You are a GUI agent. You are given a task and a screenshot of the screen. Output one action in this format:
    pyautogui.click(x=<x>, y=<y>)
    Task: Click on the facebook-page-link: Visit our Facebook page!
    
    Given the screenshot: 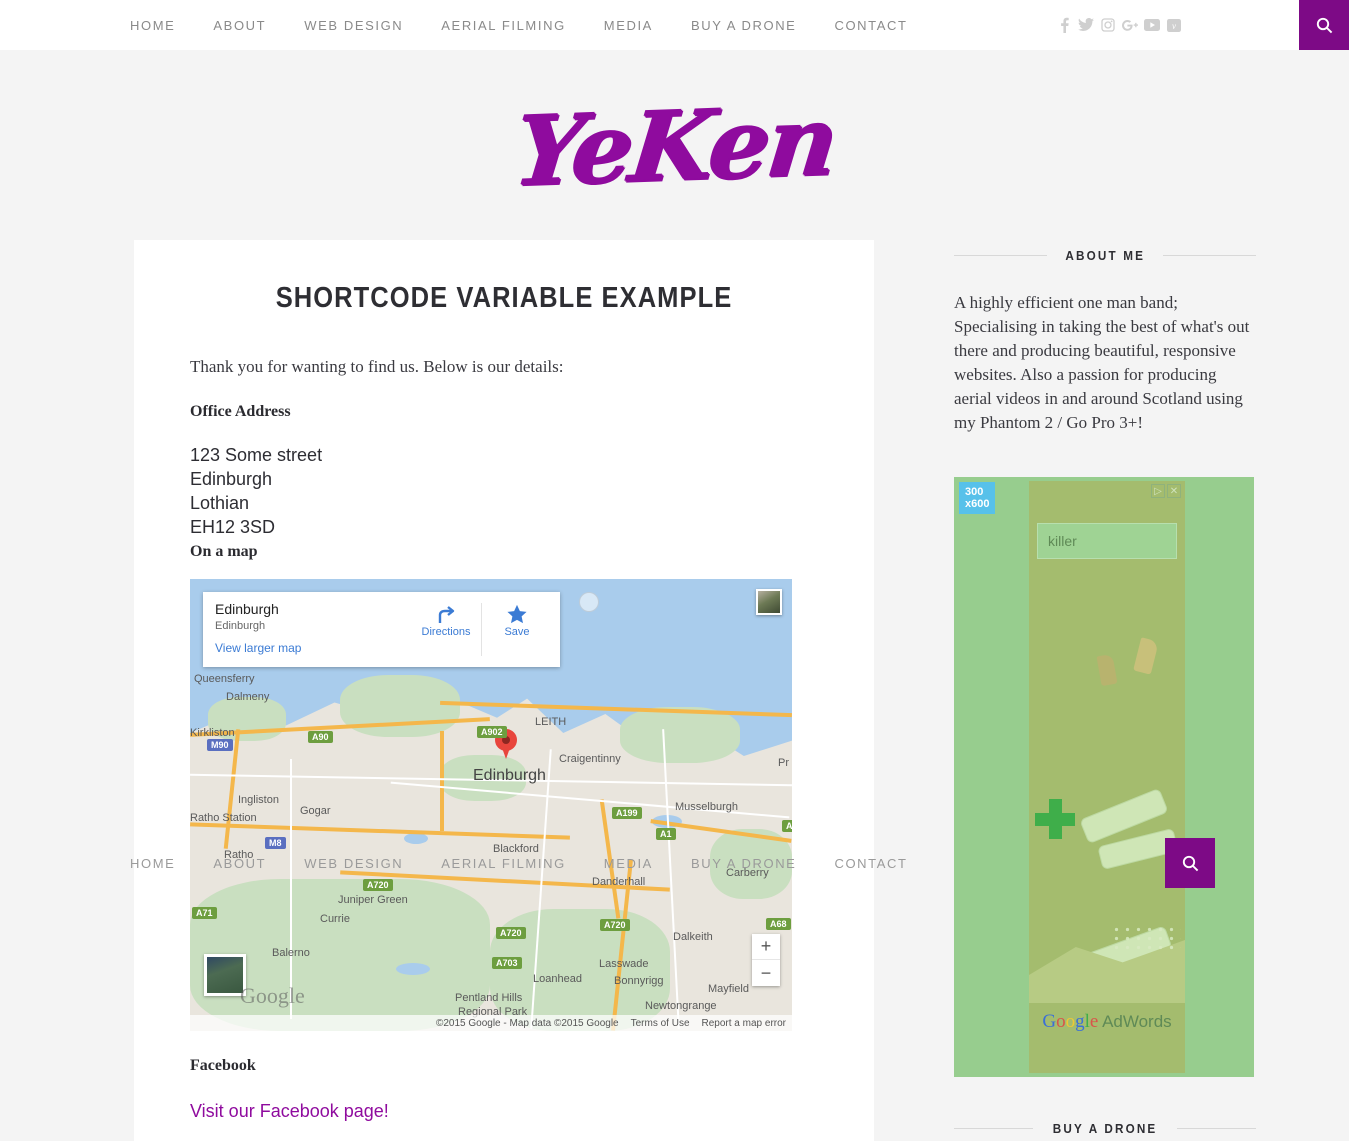 What is the action you would take?
    pyautogui.click(x=518, y=1111)
    